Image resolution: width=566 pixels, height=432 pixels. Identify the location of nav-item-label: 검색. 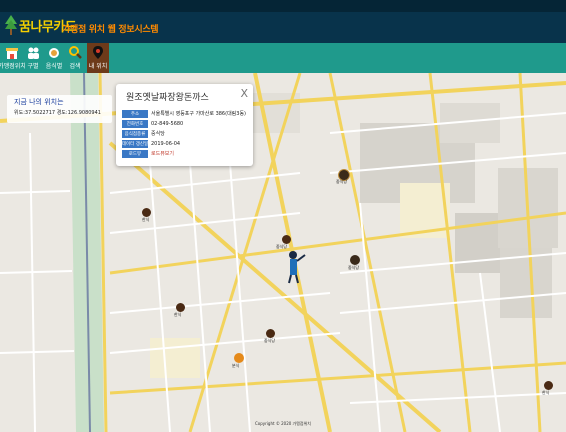
(75, 66).